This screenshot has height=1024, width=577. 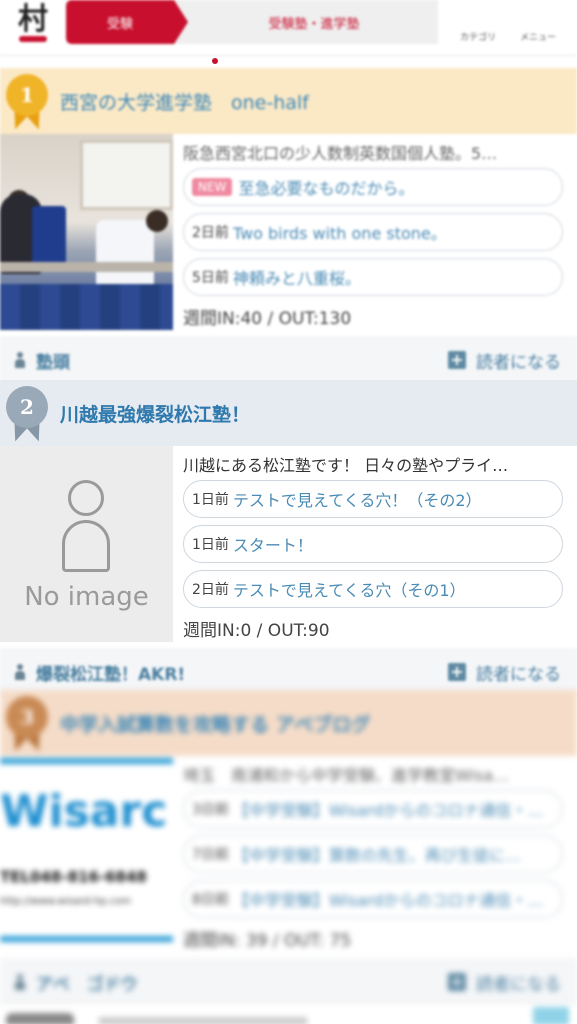 I want to click on rank-number: 3, so click(x=27, y=717).